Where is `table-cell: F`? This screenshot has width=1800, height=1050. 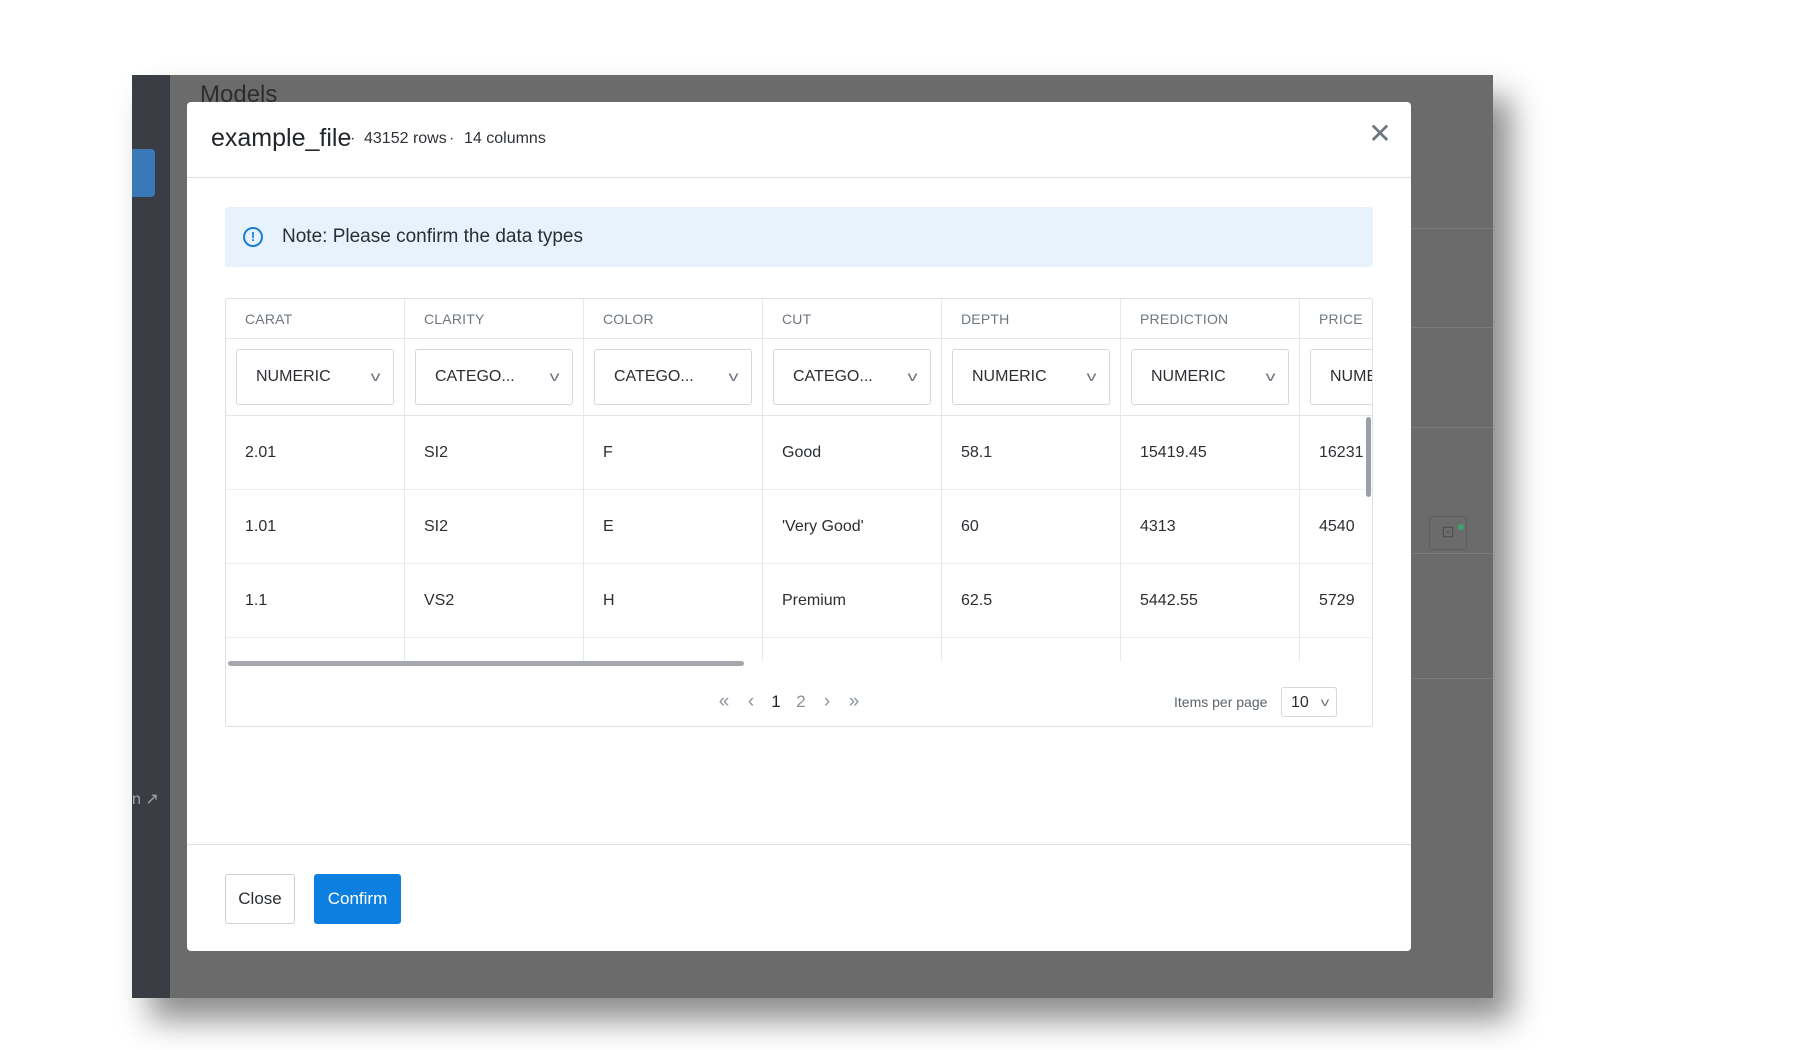 table-cell: F is located at coordinates (673, 453).